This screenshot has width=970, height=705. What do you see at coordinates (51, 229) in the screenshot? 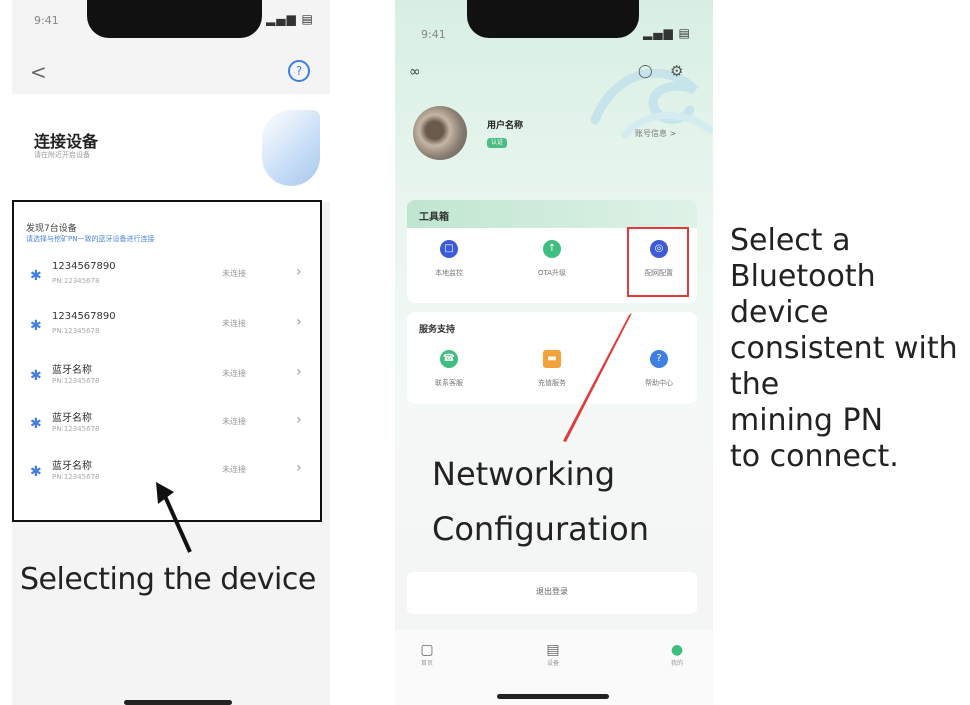
I see `found-count-label: 发现7台设备` at bounding box center [51, 229].